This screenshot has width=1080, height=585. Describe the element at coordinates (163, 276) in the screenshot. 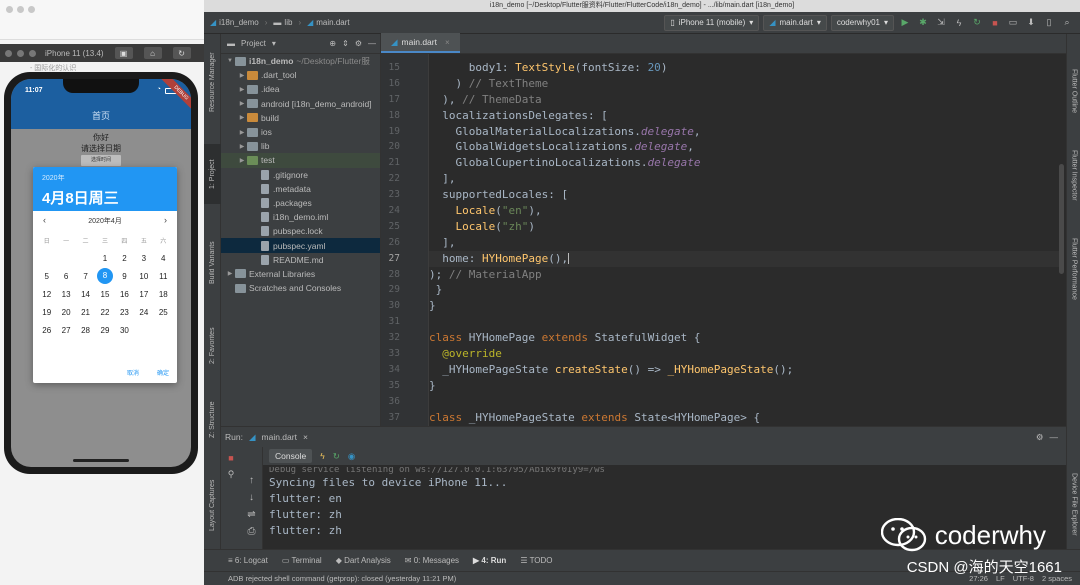

I see `calendar-day: 11` at that location.